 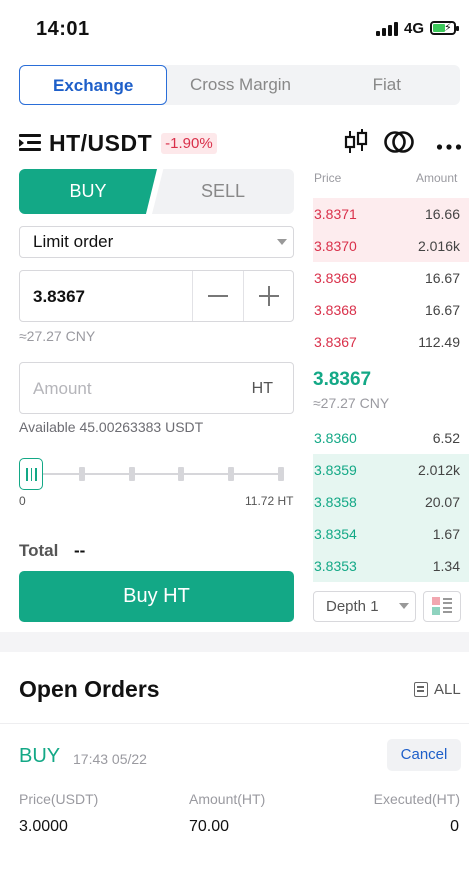 What do you see at coordinates (22, 501) in the screenshot?
I see `slider-min-label: 0` at bounding box center [22, 501].